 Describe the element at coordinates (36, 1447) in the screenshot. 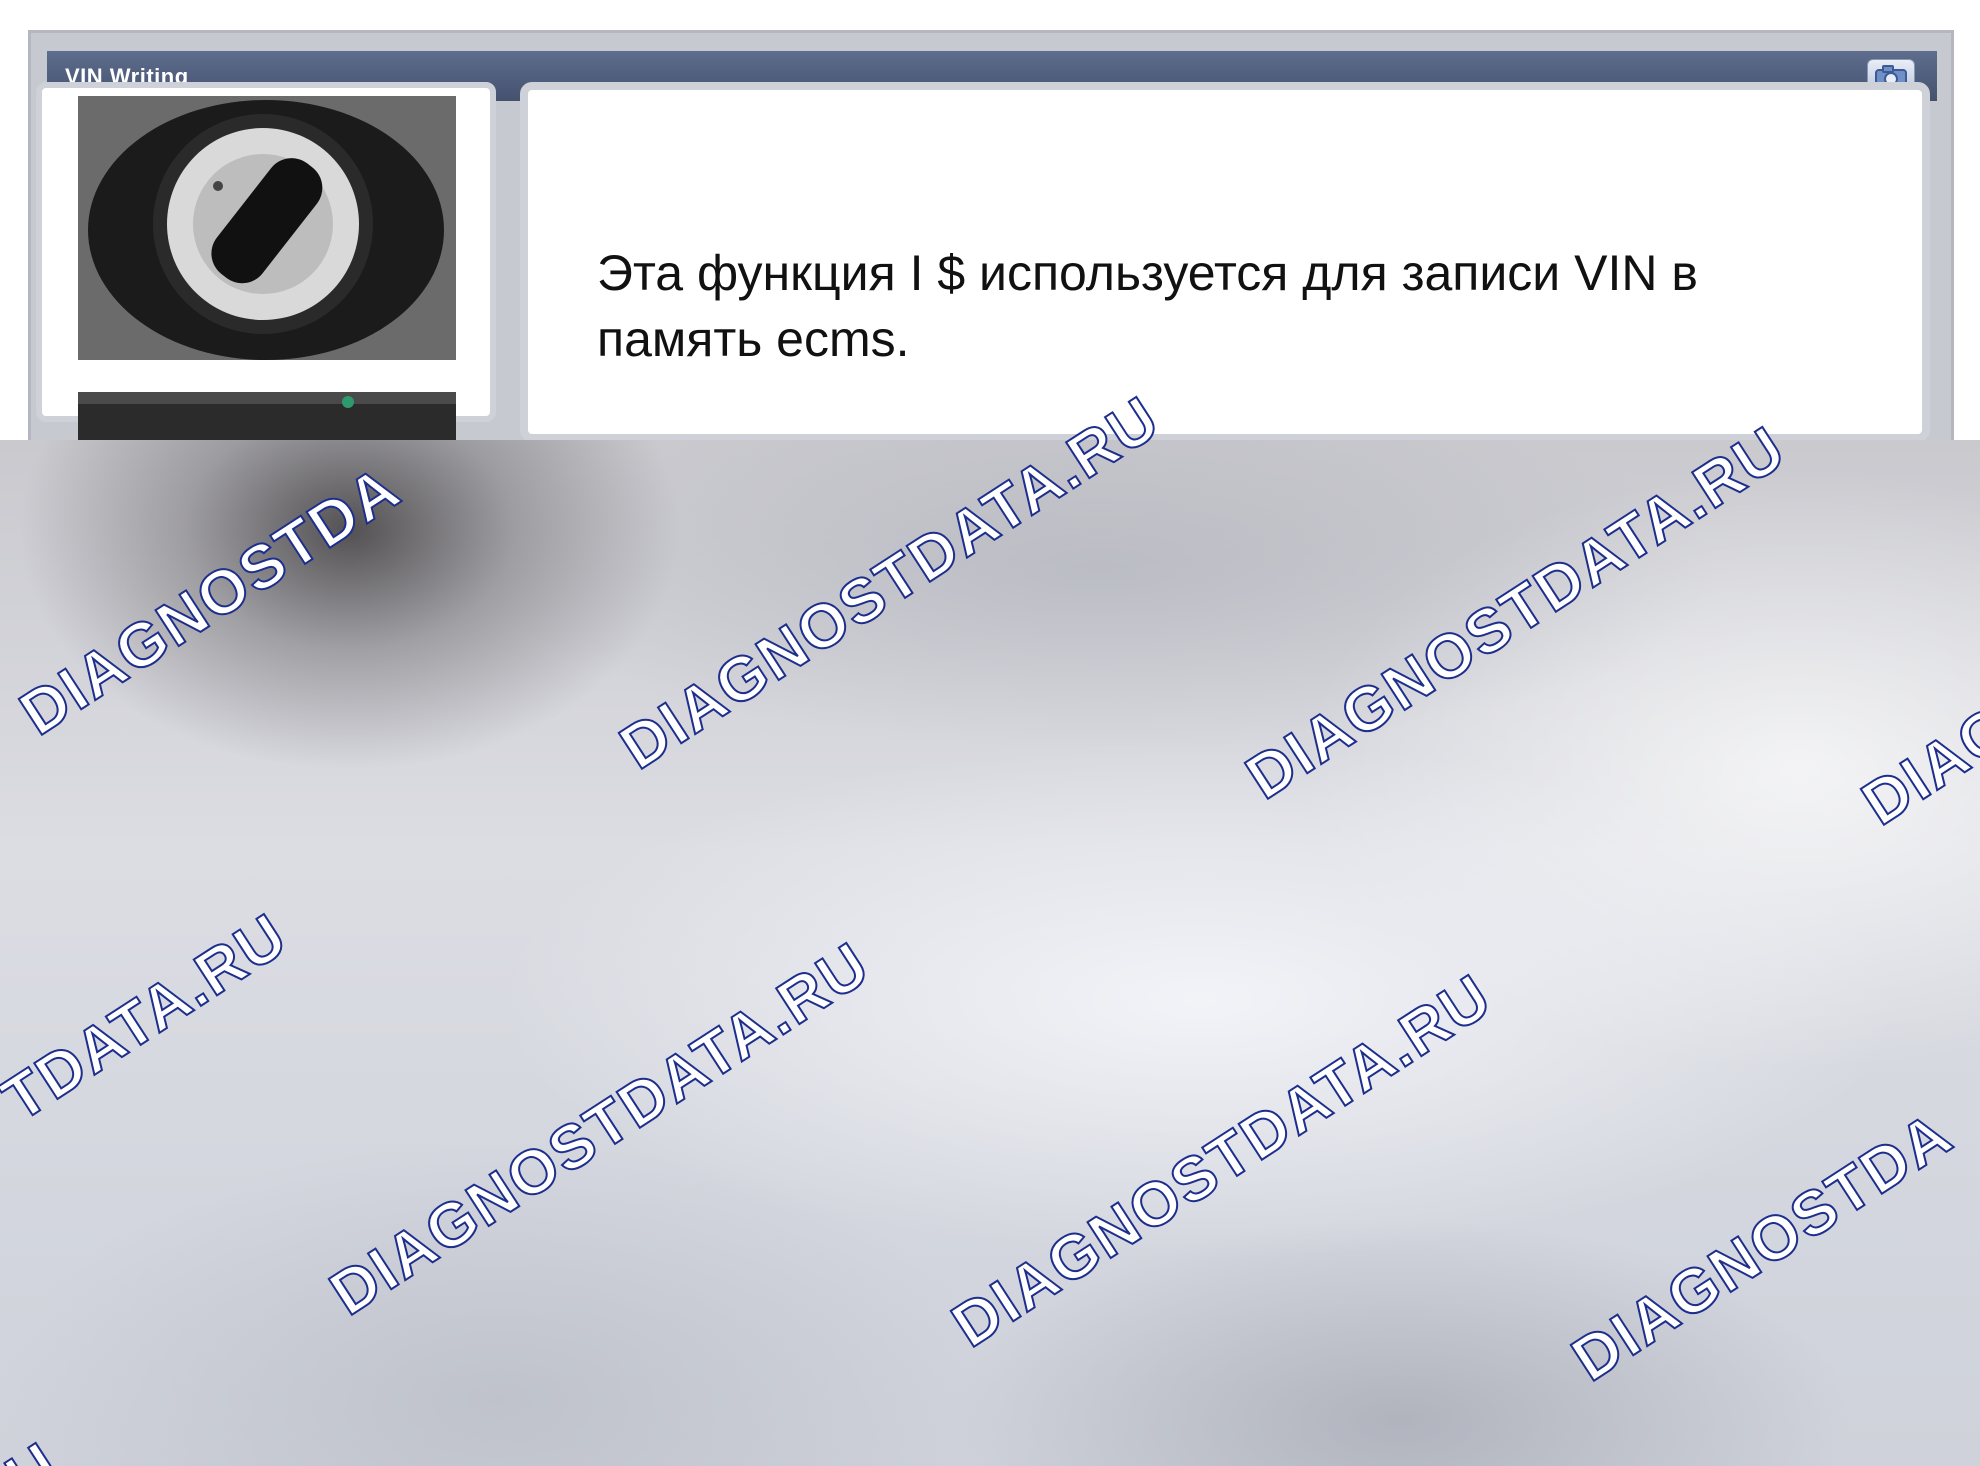

I see `watermark-text: U` at that location.